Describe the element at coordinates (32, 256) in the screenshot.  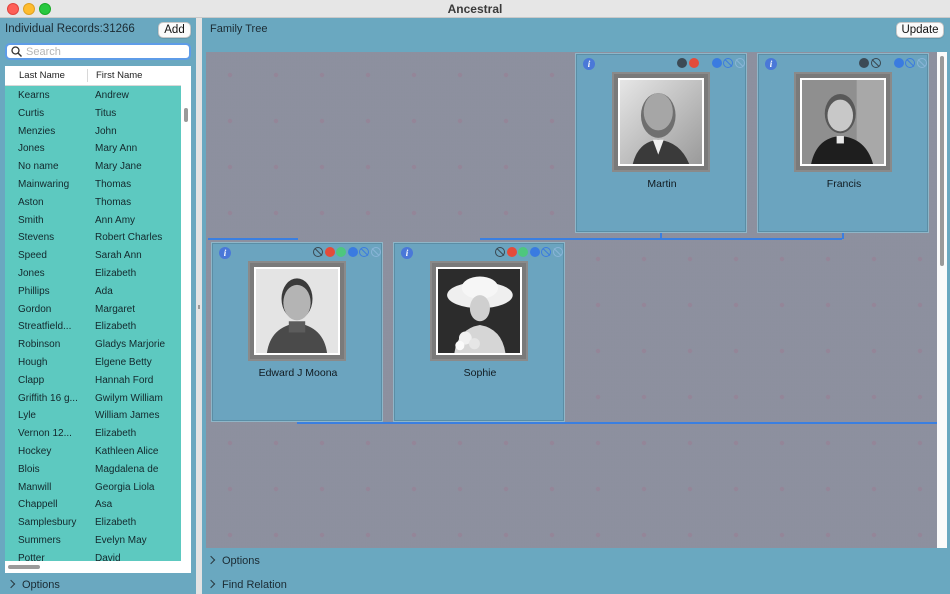
I see `last-name-cell: Speed` at that location.